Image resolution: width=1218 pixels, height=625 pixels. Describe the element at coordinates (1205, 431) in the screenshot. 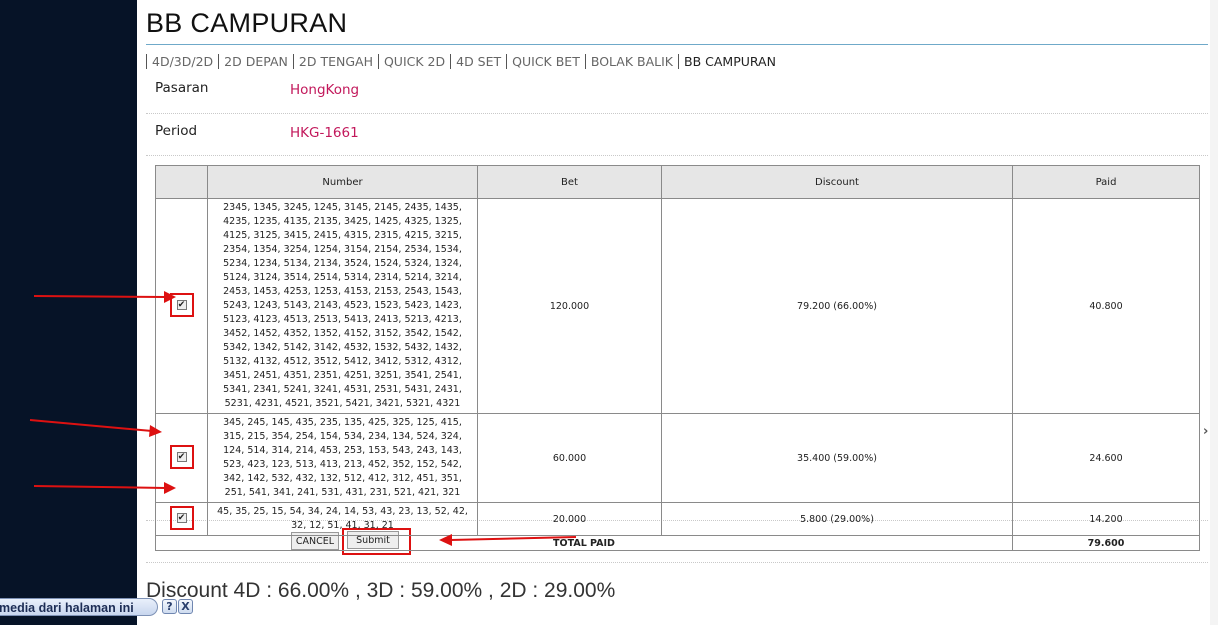

I see `expand-arrow-icon: ›` at that location.